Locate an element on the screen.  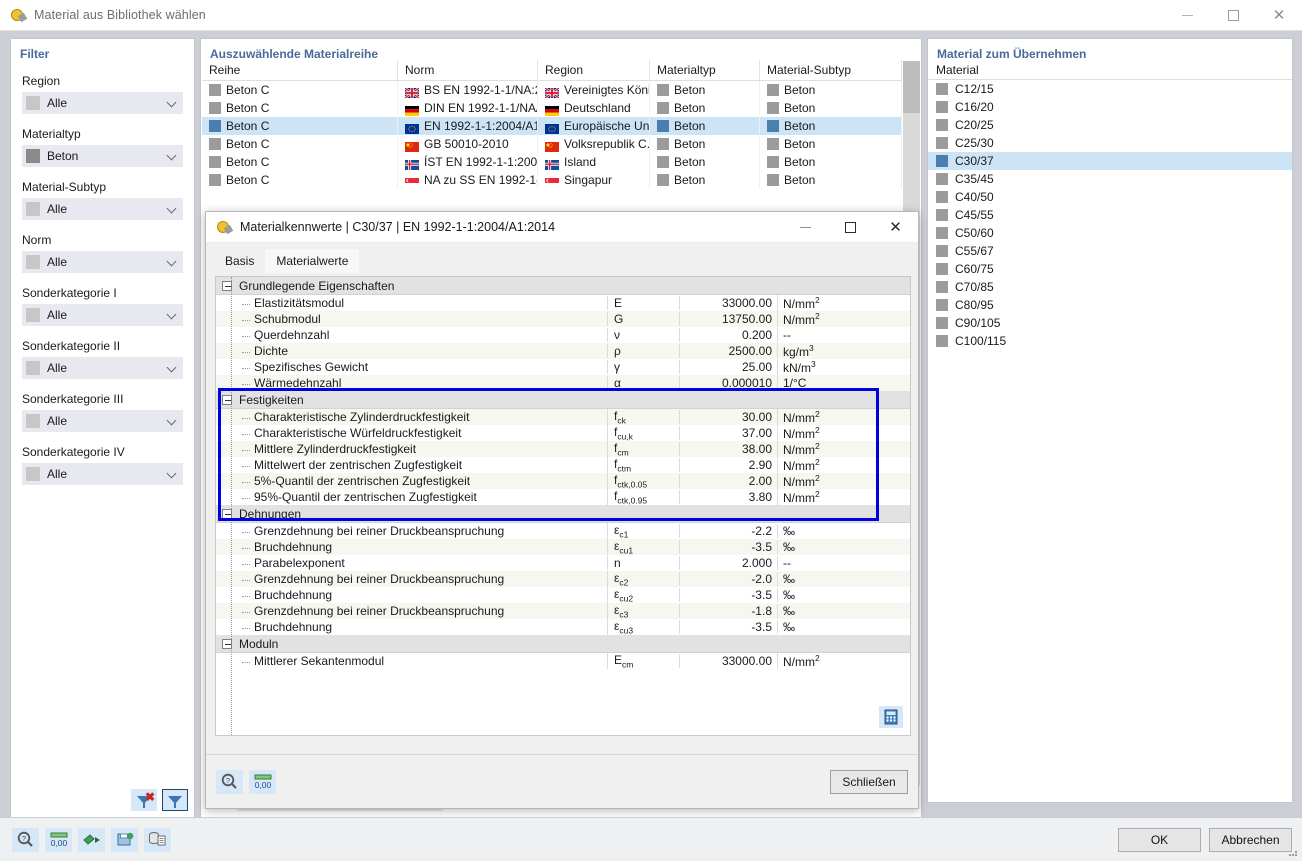
property-row: Elastizitätsmodul E 33000.00 N/mm2 is located at coordinates (563, 303).